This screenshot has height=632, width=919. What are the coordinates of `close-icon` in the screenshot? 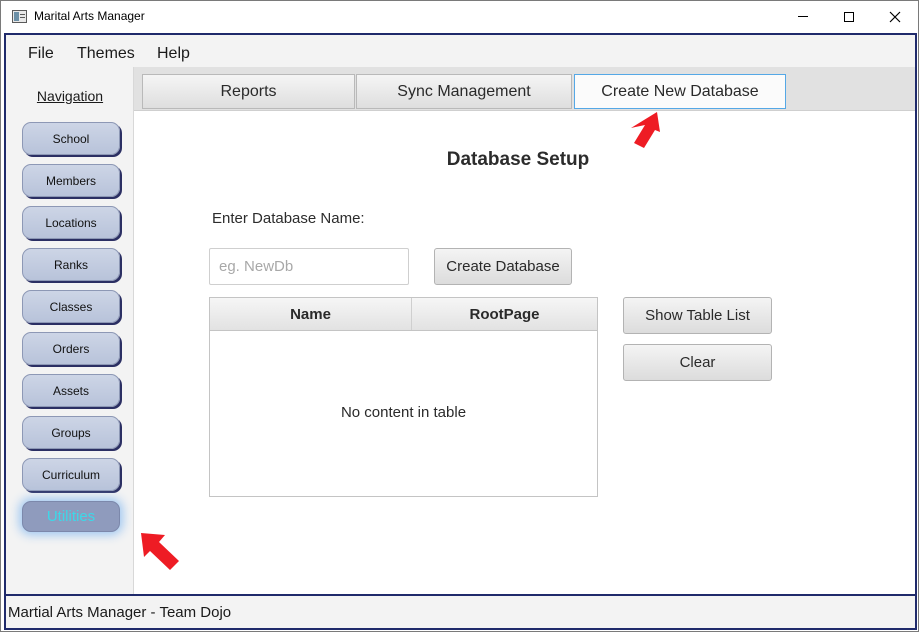 It's located at (895, 16).